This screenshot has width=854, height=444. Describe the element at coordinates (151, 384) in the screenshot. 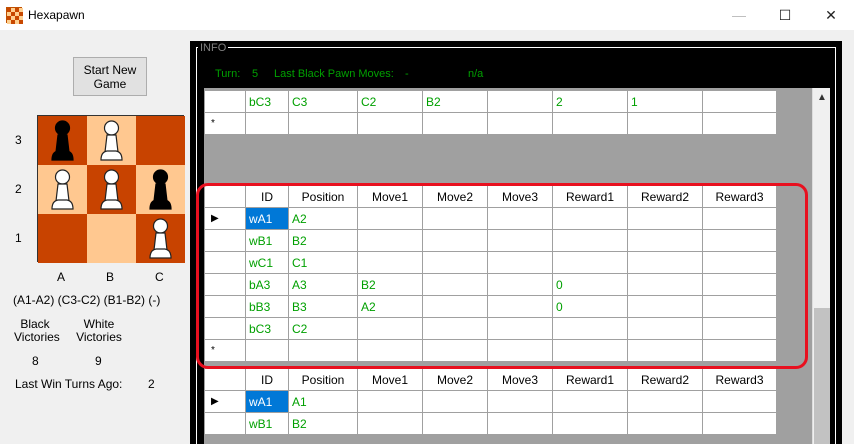

I see `last-win-value: 2` at that location.